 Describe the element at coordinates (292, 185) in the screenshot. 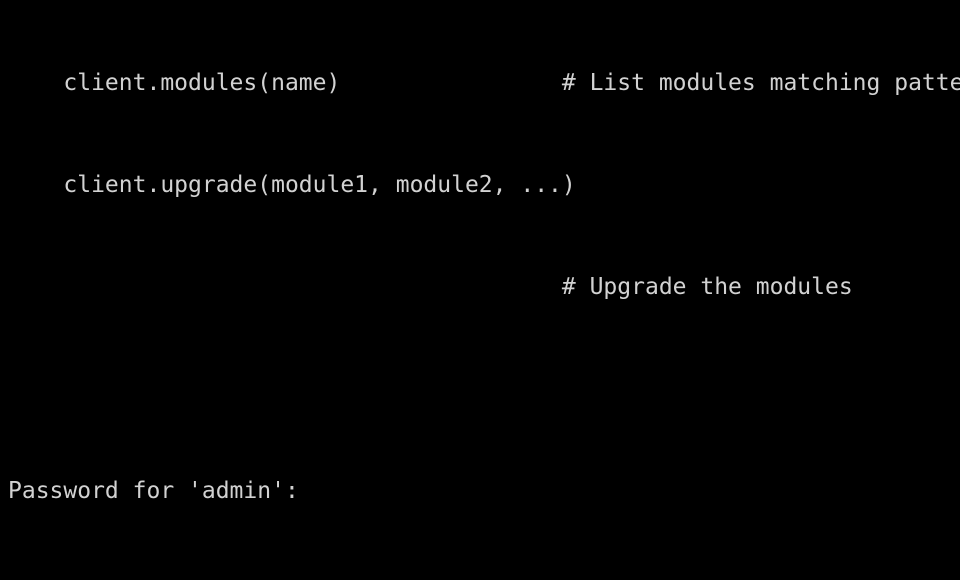

I see `terminal-line: client.upgrade(module1, module2, ...)` at that location.